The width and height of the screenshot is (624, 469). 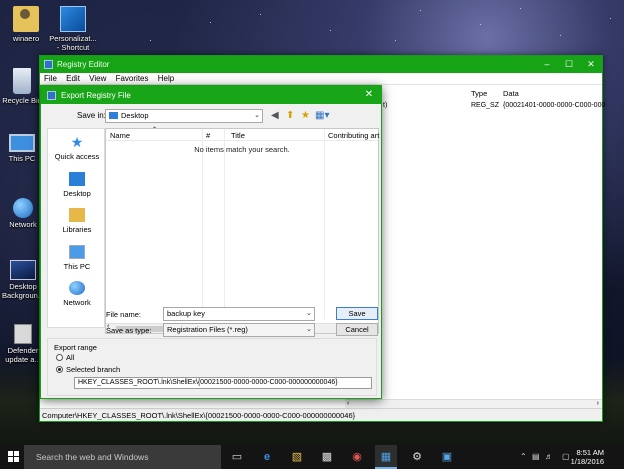 I want to click on value-type-cell: REG_SZ, so click(x=485, y=105).